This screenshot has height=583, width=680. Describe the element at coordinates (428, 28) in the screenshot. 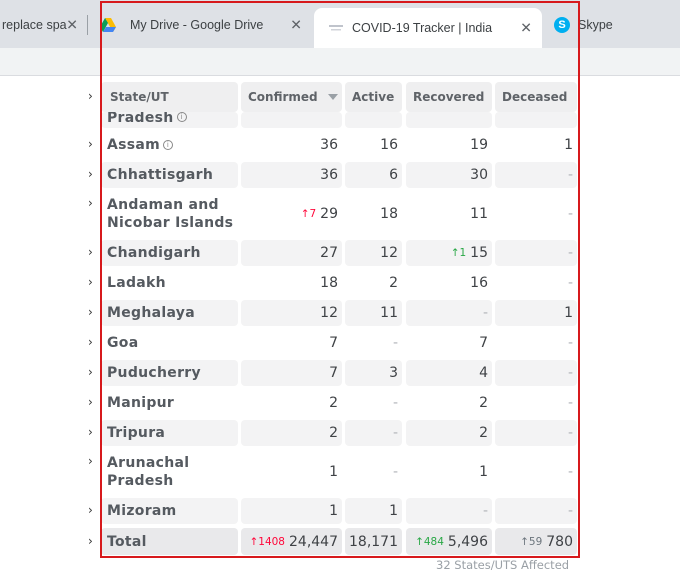

I see `tab-covid-tracker: COVID-19 Tracker | India ✕` at that location.